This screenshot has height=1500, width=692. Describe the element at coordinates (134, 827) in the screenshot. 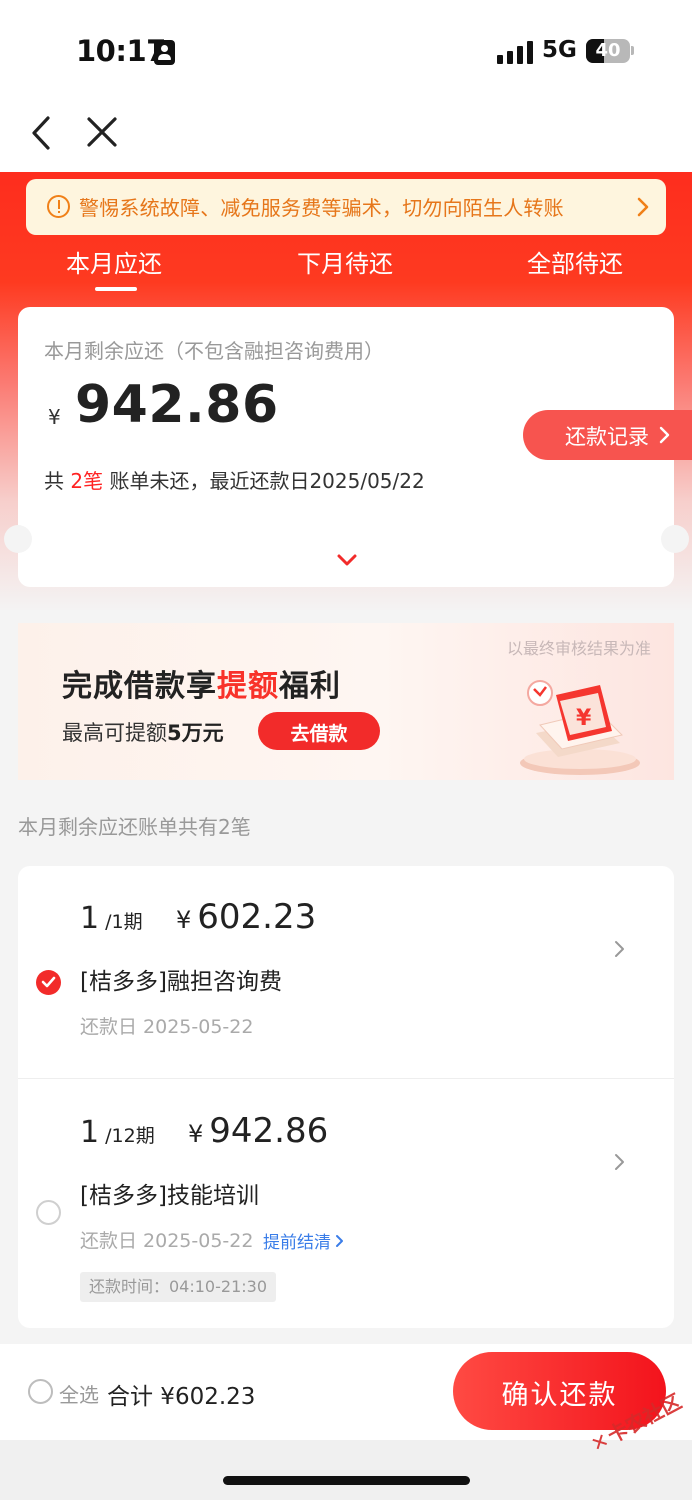

I see `bill-count-header: 本月剩余应还账单共有2笔` at that location.